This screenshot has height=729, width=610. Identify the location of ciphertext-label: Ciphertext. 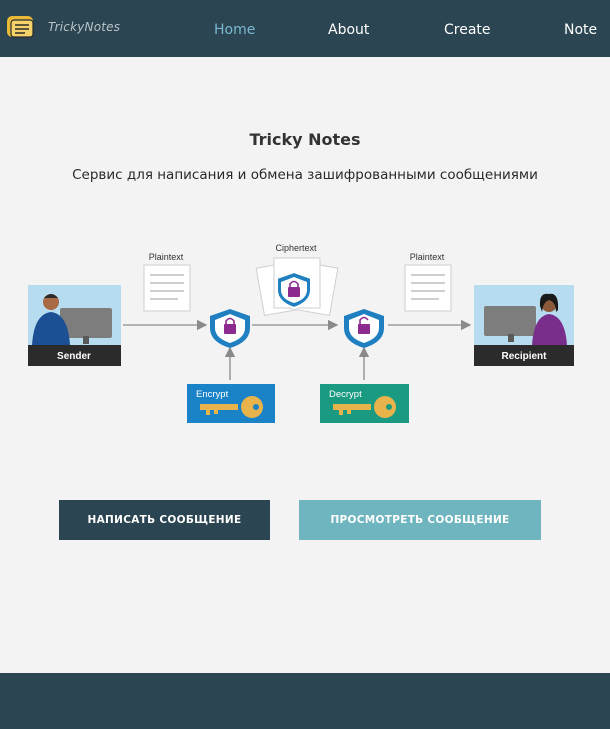
(296, 248).